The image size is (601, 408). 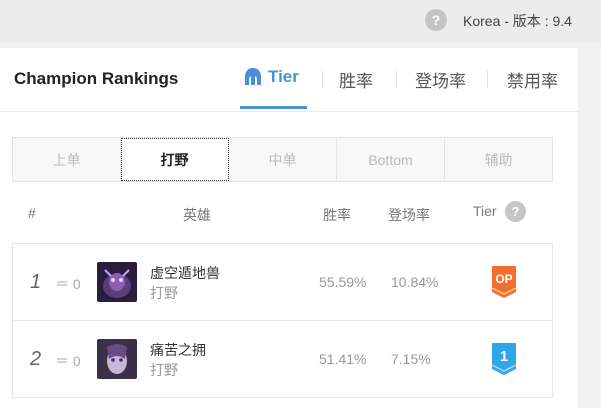 What do you see at coordinates (197, 215) in the screenshot?
I see `header-champion: 英雄` at bounding box center [197, 215].